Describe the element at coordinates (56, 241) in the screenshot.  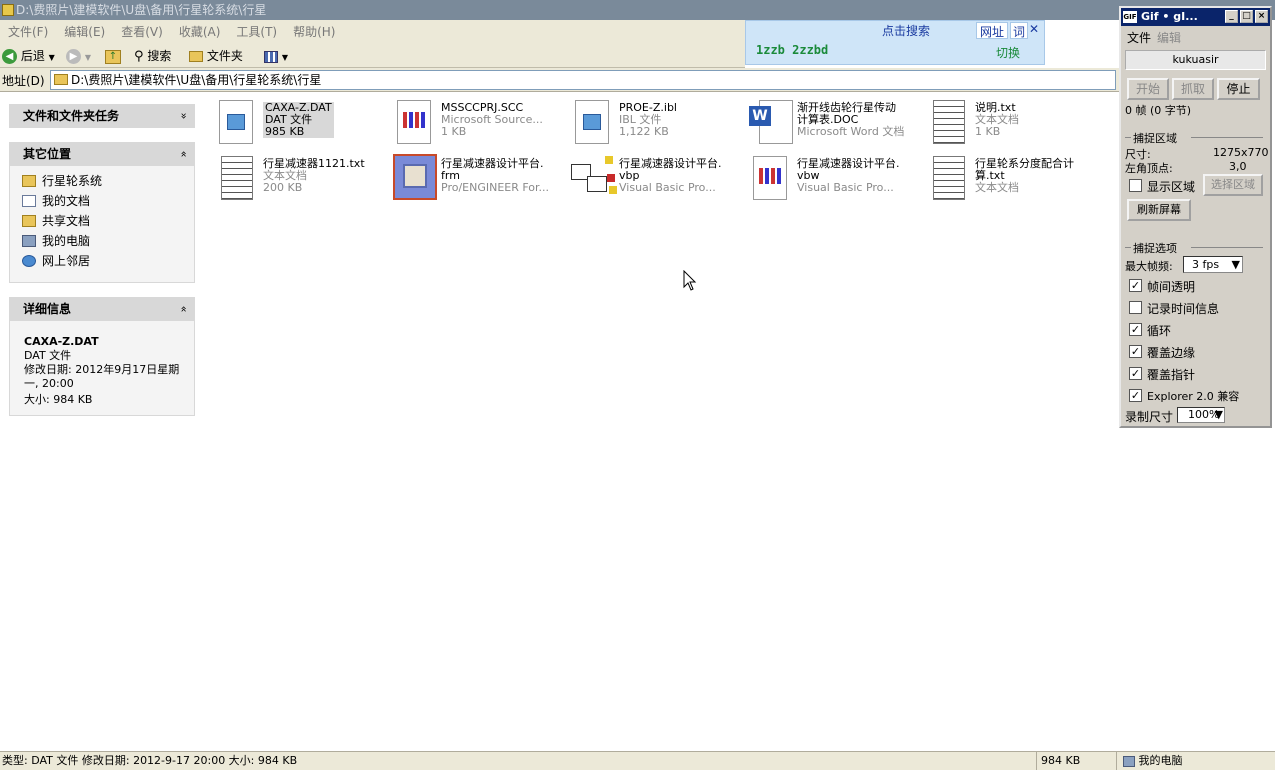
I see `place-item-my-computer: 我的电脑` at that location.